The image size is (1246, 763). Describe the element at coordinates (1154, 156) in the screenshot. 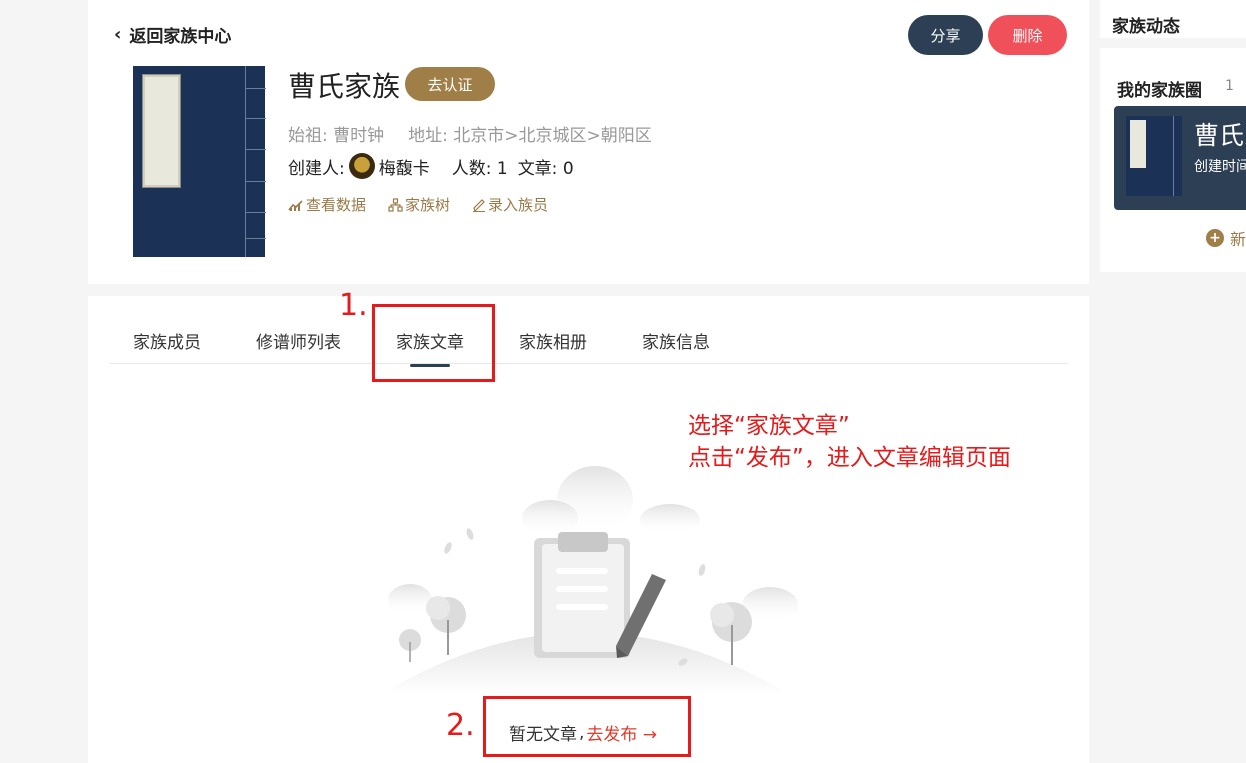

I see `mini-book-cover` at that location.